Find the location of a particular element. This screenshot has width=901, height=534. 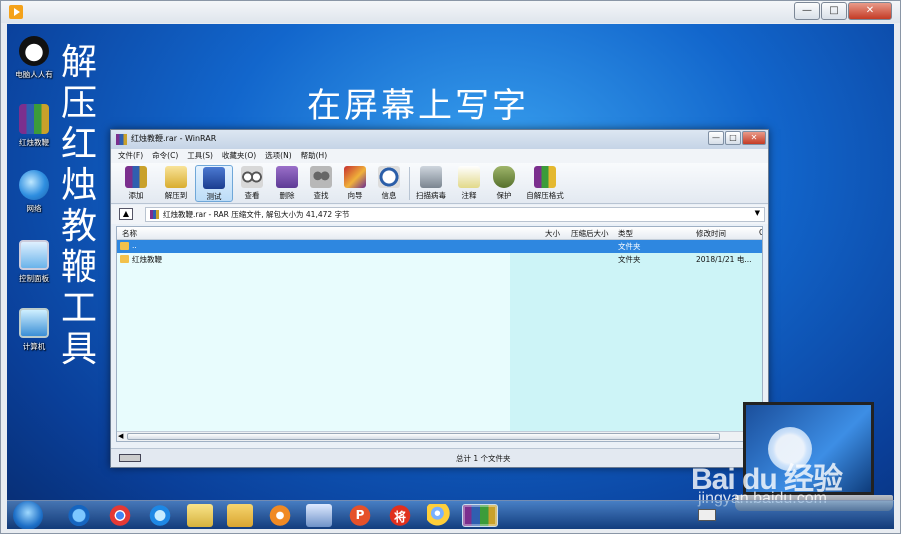

menu-help: 帮助(H) is located at coordinates (314, 156).